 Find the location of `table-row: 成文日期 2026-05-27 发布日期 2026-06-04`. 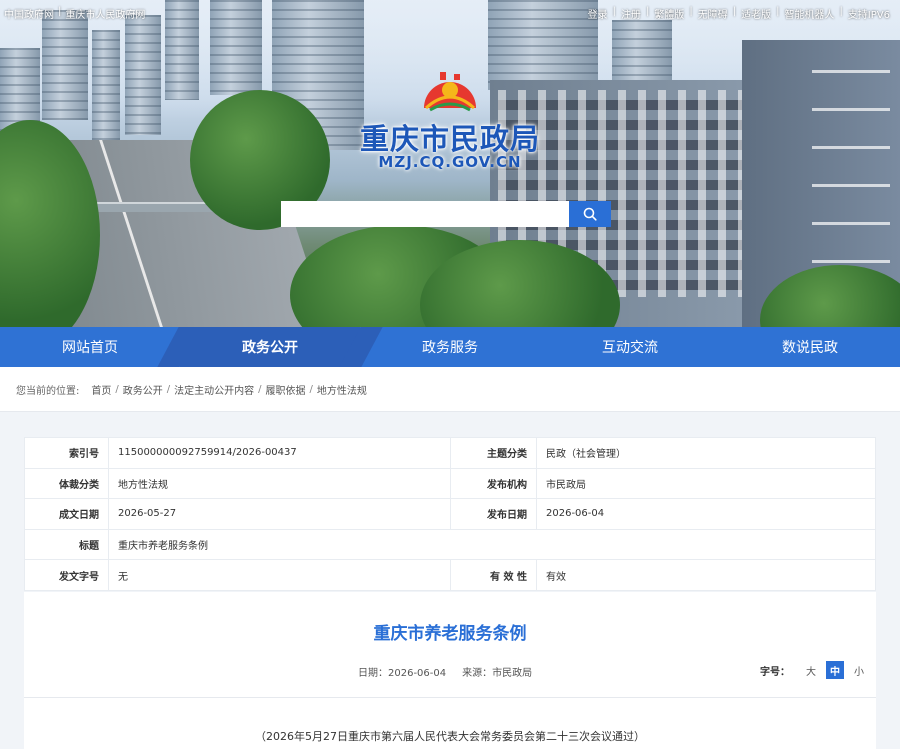

table-row: 成文日期 2026-05-27 发布日期 2026-06-04 is located at coordinates (450, 514).